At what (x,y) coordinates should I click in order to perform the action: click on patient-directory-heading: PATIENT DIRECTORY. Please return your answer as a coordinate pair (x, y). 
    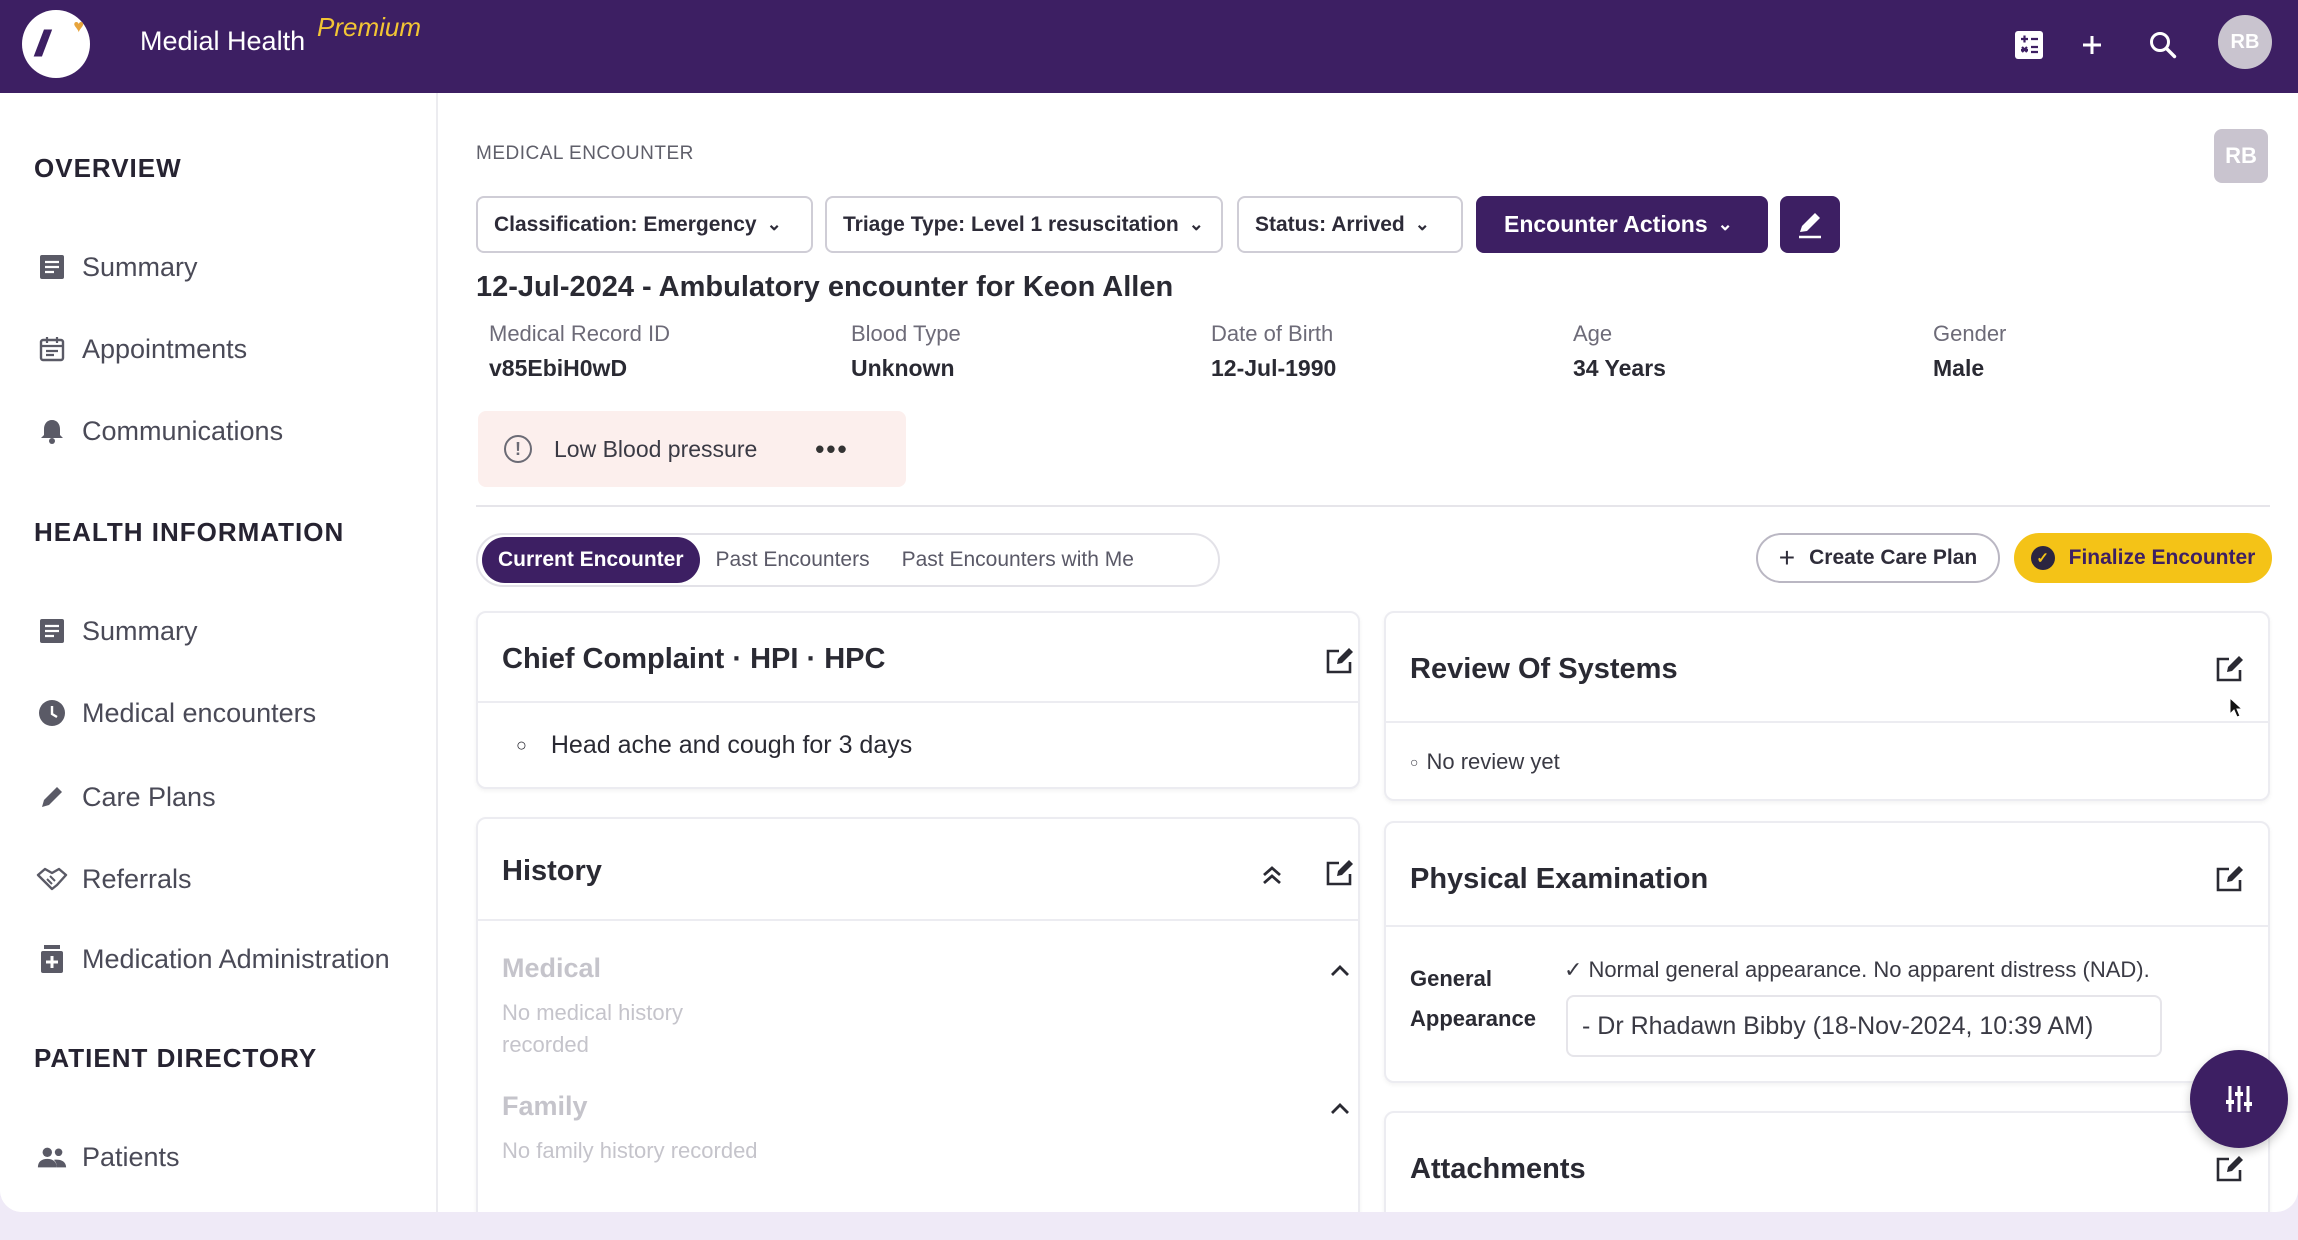
    Looking at the image, I should click on (176, 1058).